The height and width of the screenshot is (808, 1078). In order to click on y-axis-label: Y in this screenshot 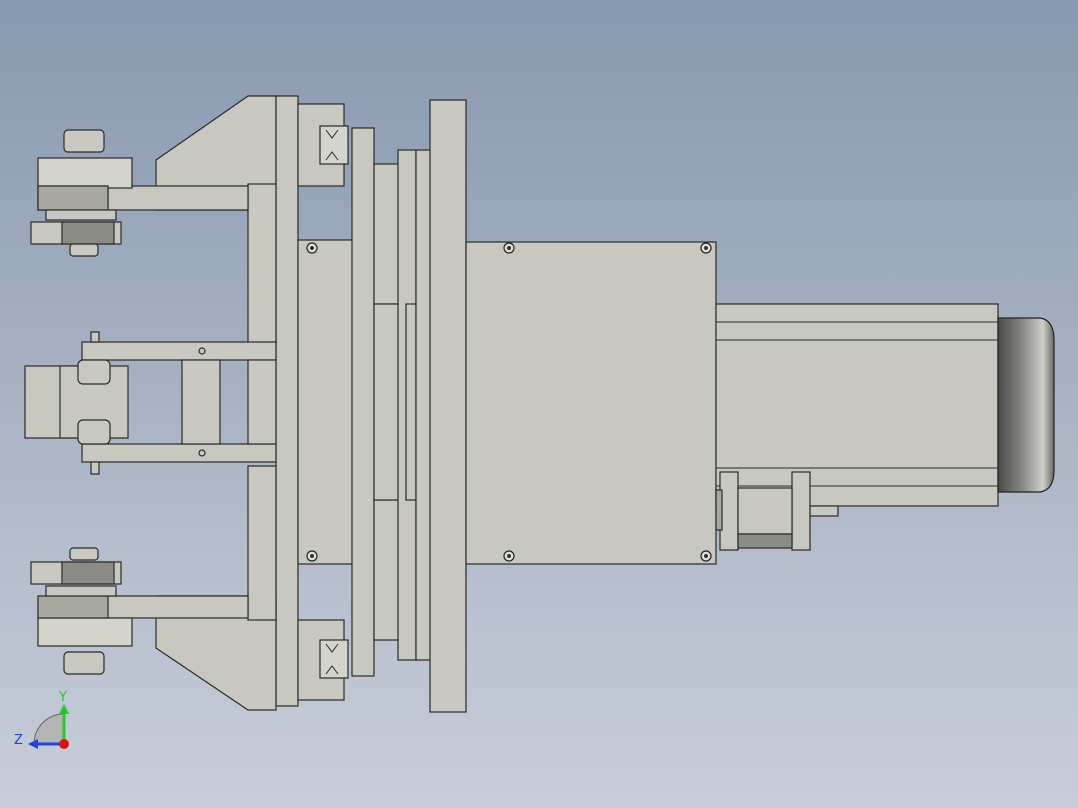, I will do `click(62, 697)`.